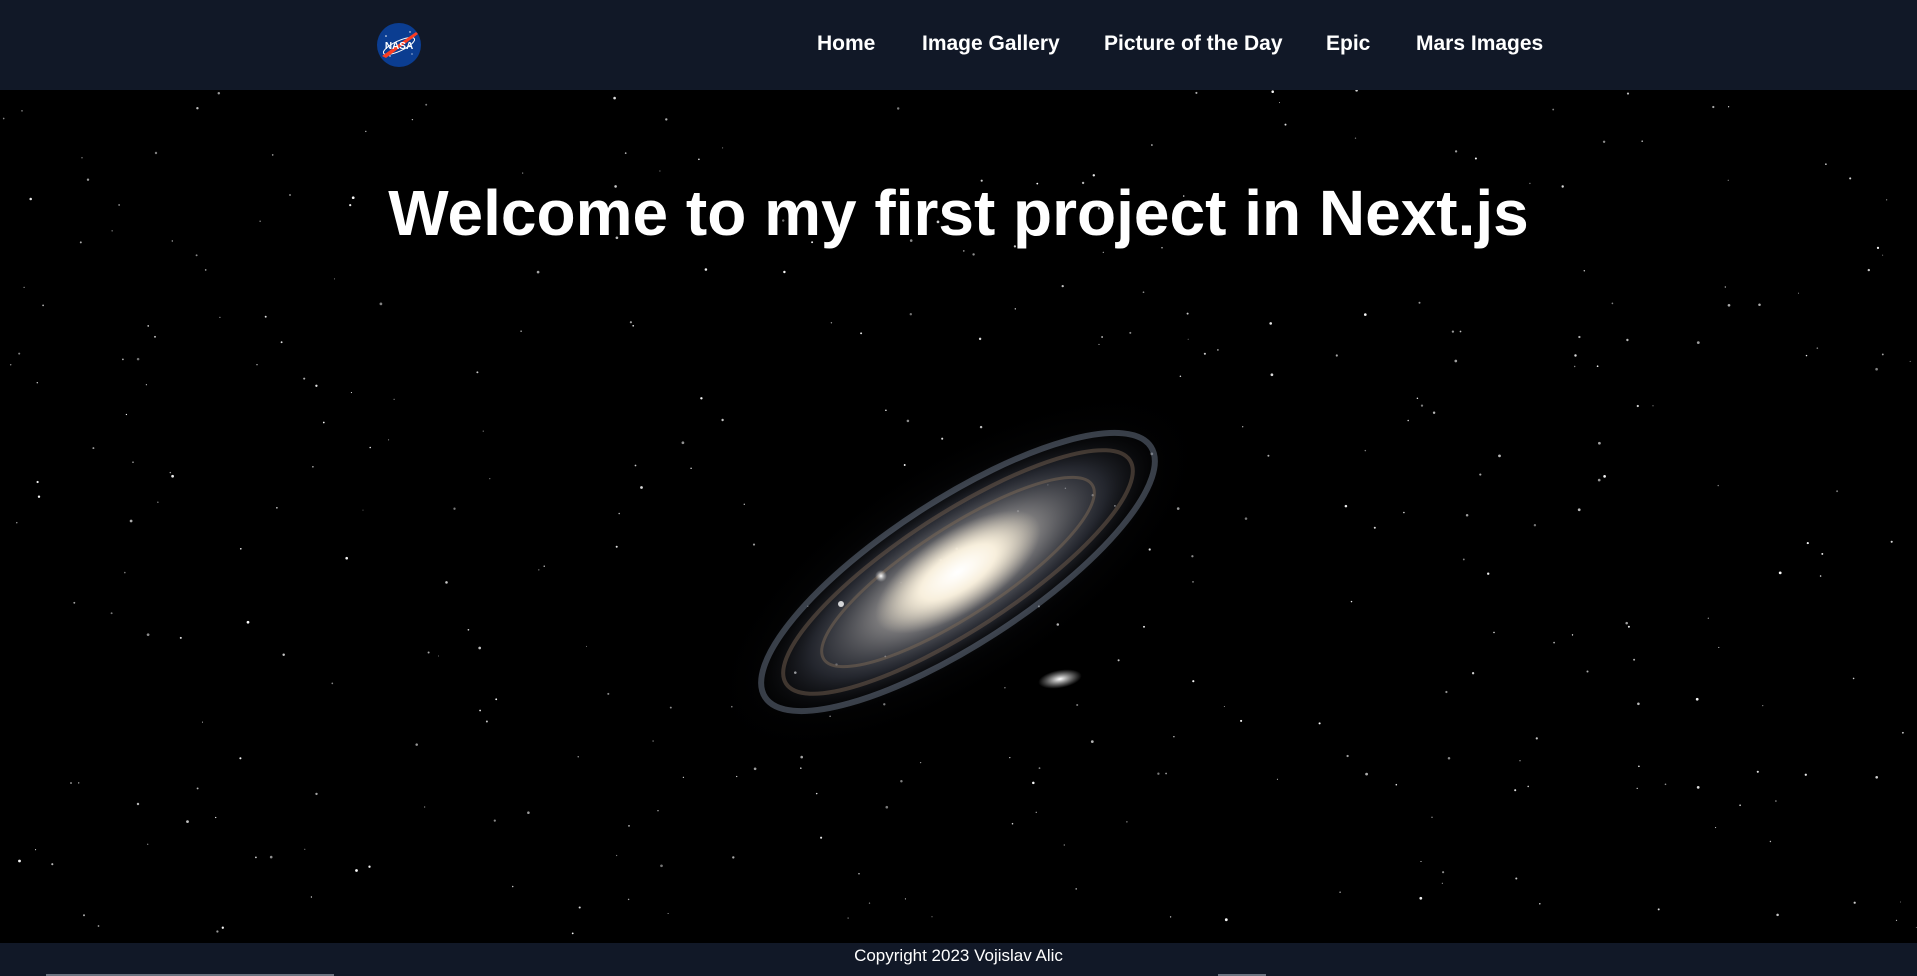  Describe the element at coordinates (991, 44) in the screenshot. I see `nav-image-gallery-link: Image Gallery` at that location.